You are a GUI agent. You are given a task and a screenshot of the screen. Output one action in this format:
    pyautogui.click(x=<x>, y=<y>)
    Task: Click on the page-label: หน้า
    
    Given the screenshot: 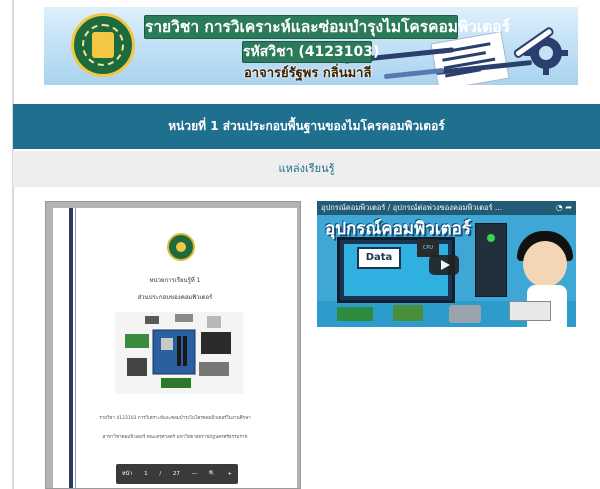 What is the action you would take?
    pyautogui.click(x=127, y=474)
    